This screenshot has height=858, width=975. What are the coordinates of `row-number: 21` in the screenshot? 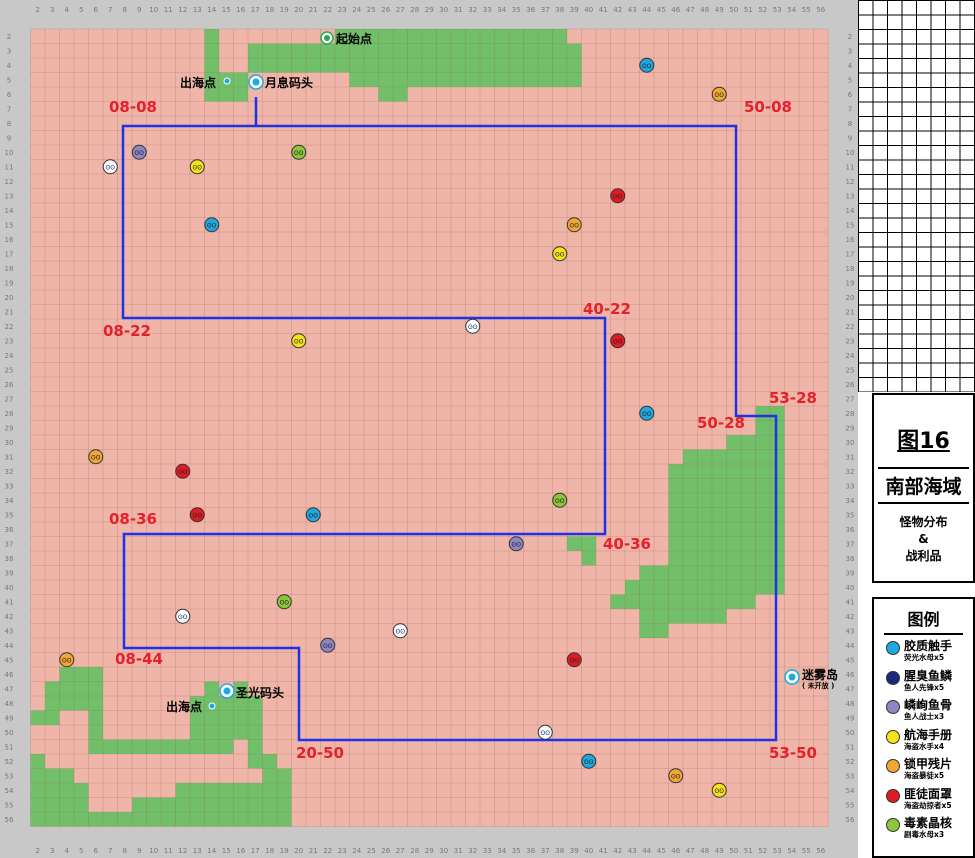 It's located at (9, 312).